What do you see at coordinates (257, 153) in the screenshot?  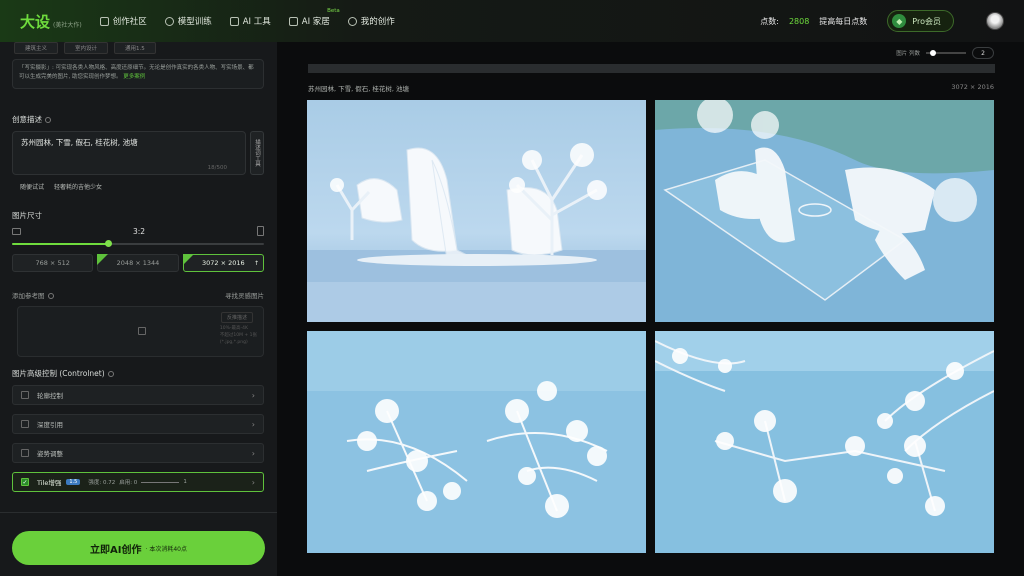 I see `prompt-tool-button: 描述词工具` at bounding box center [257, 153].